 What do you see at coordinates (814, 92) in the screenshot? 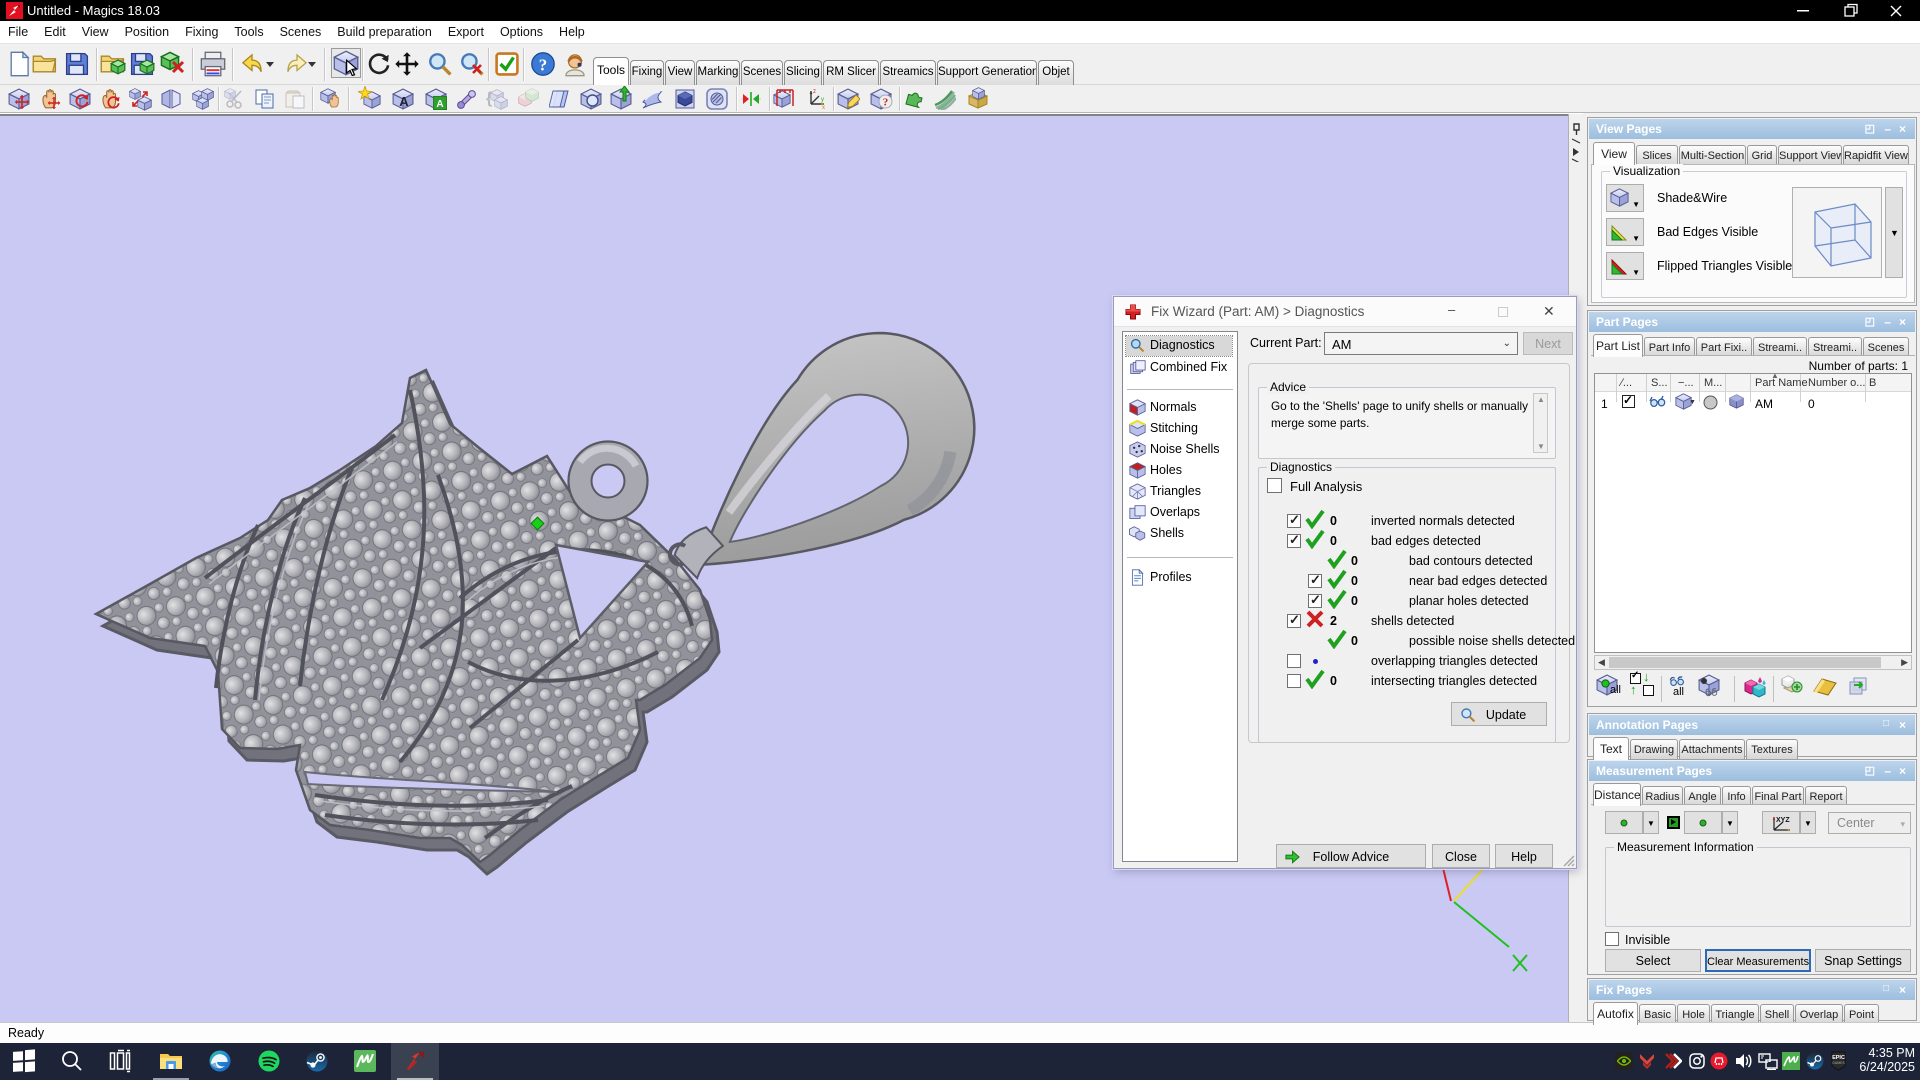
I see `svg-text: z` at bounding box center [814, 92].